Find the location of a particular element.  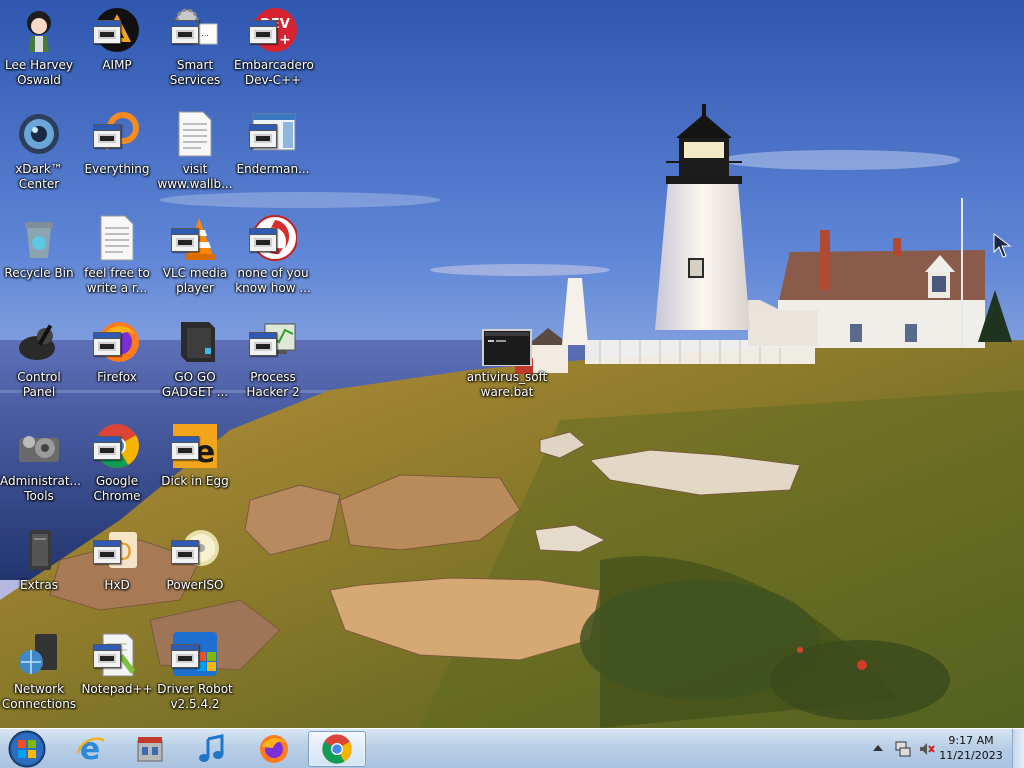

desktop-icon-driver-robot: Driver Robot v2.5.4.2 is located at coordinates (195, 674).